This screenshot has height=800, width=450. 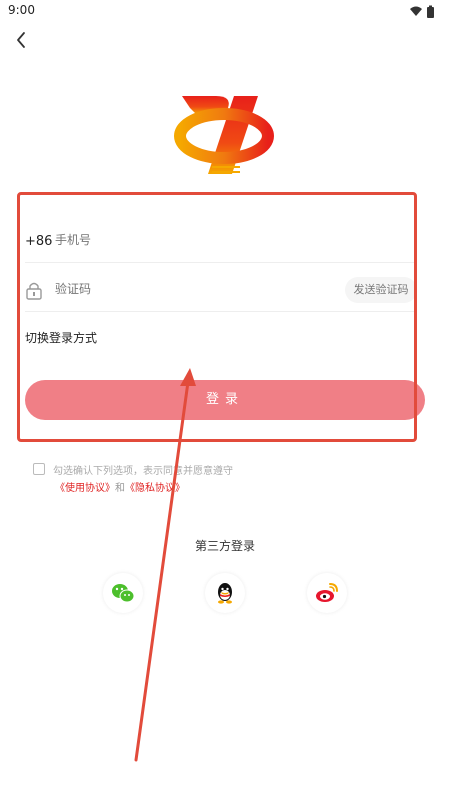 I want to click on status-icons, so click(x=424, y=11).